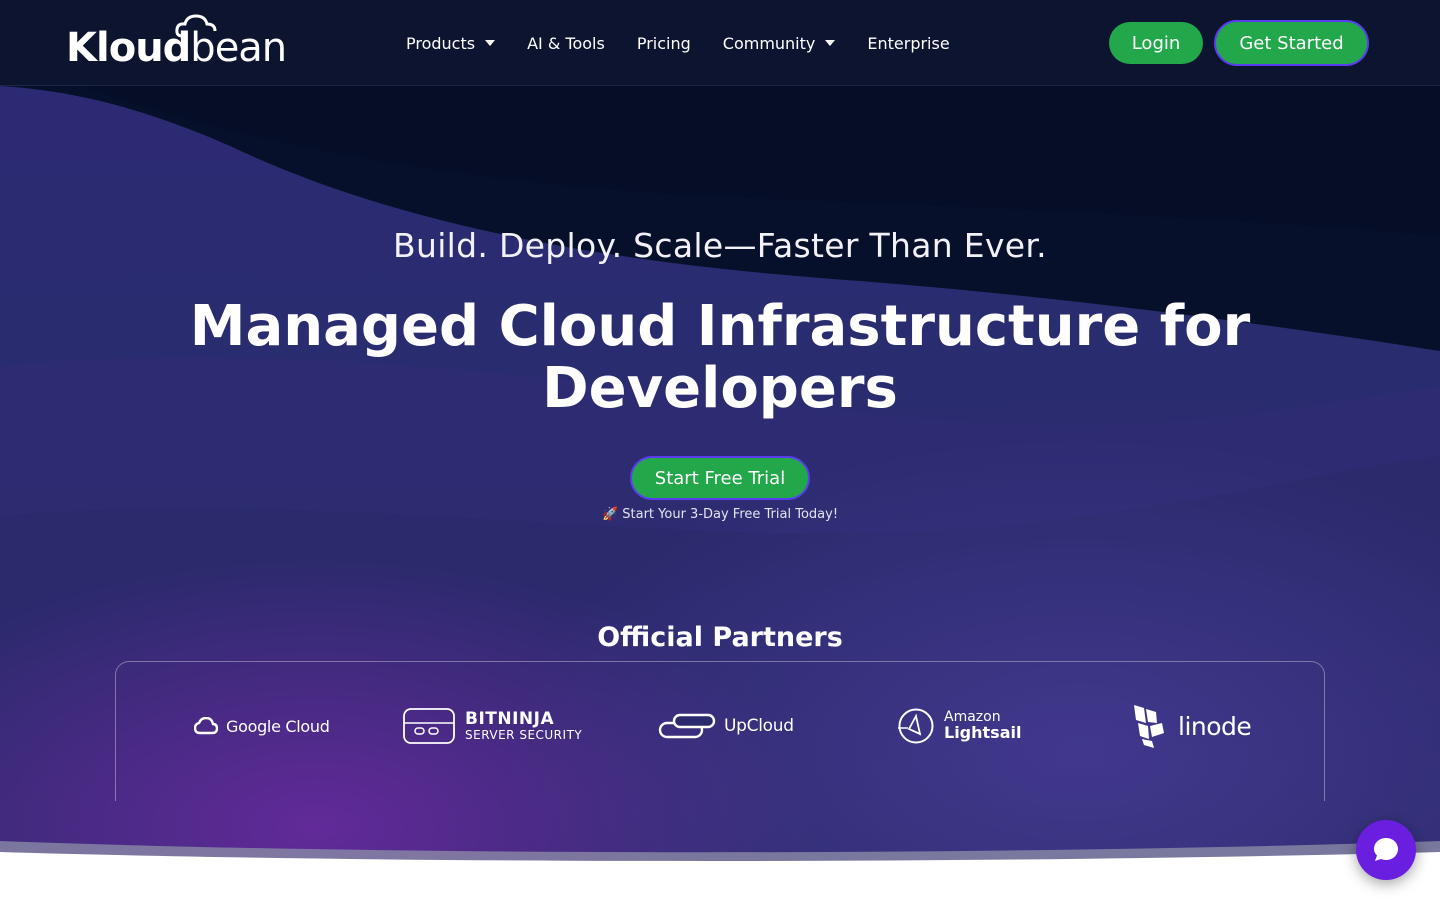 This screenshot has height=900, width=1440. Describe the element at coordinates (720, 637) in the screenshot. I see `partners-title: Official Partners` at that location.